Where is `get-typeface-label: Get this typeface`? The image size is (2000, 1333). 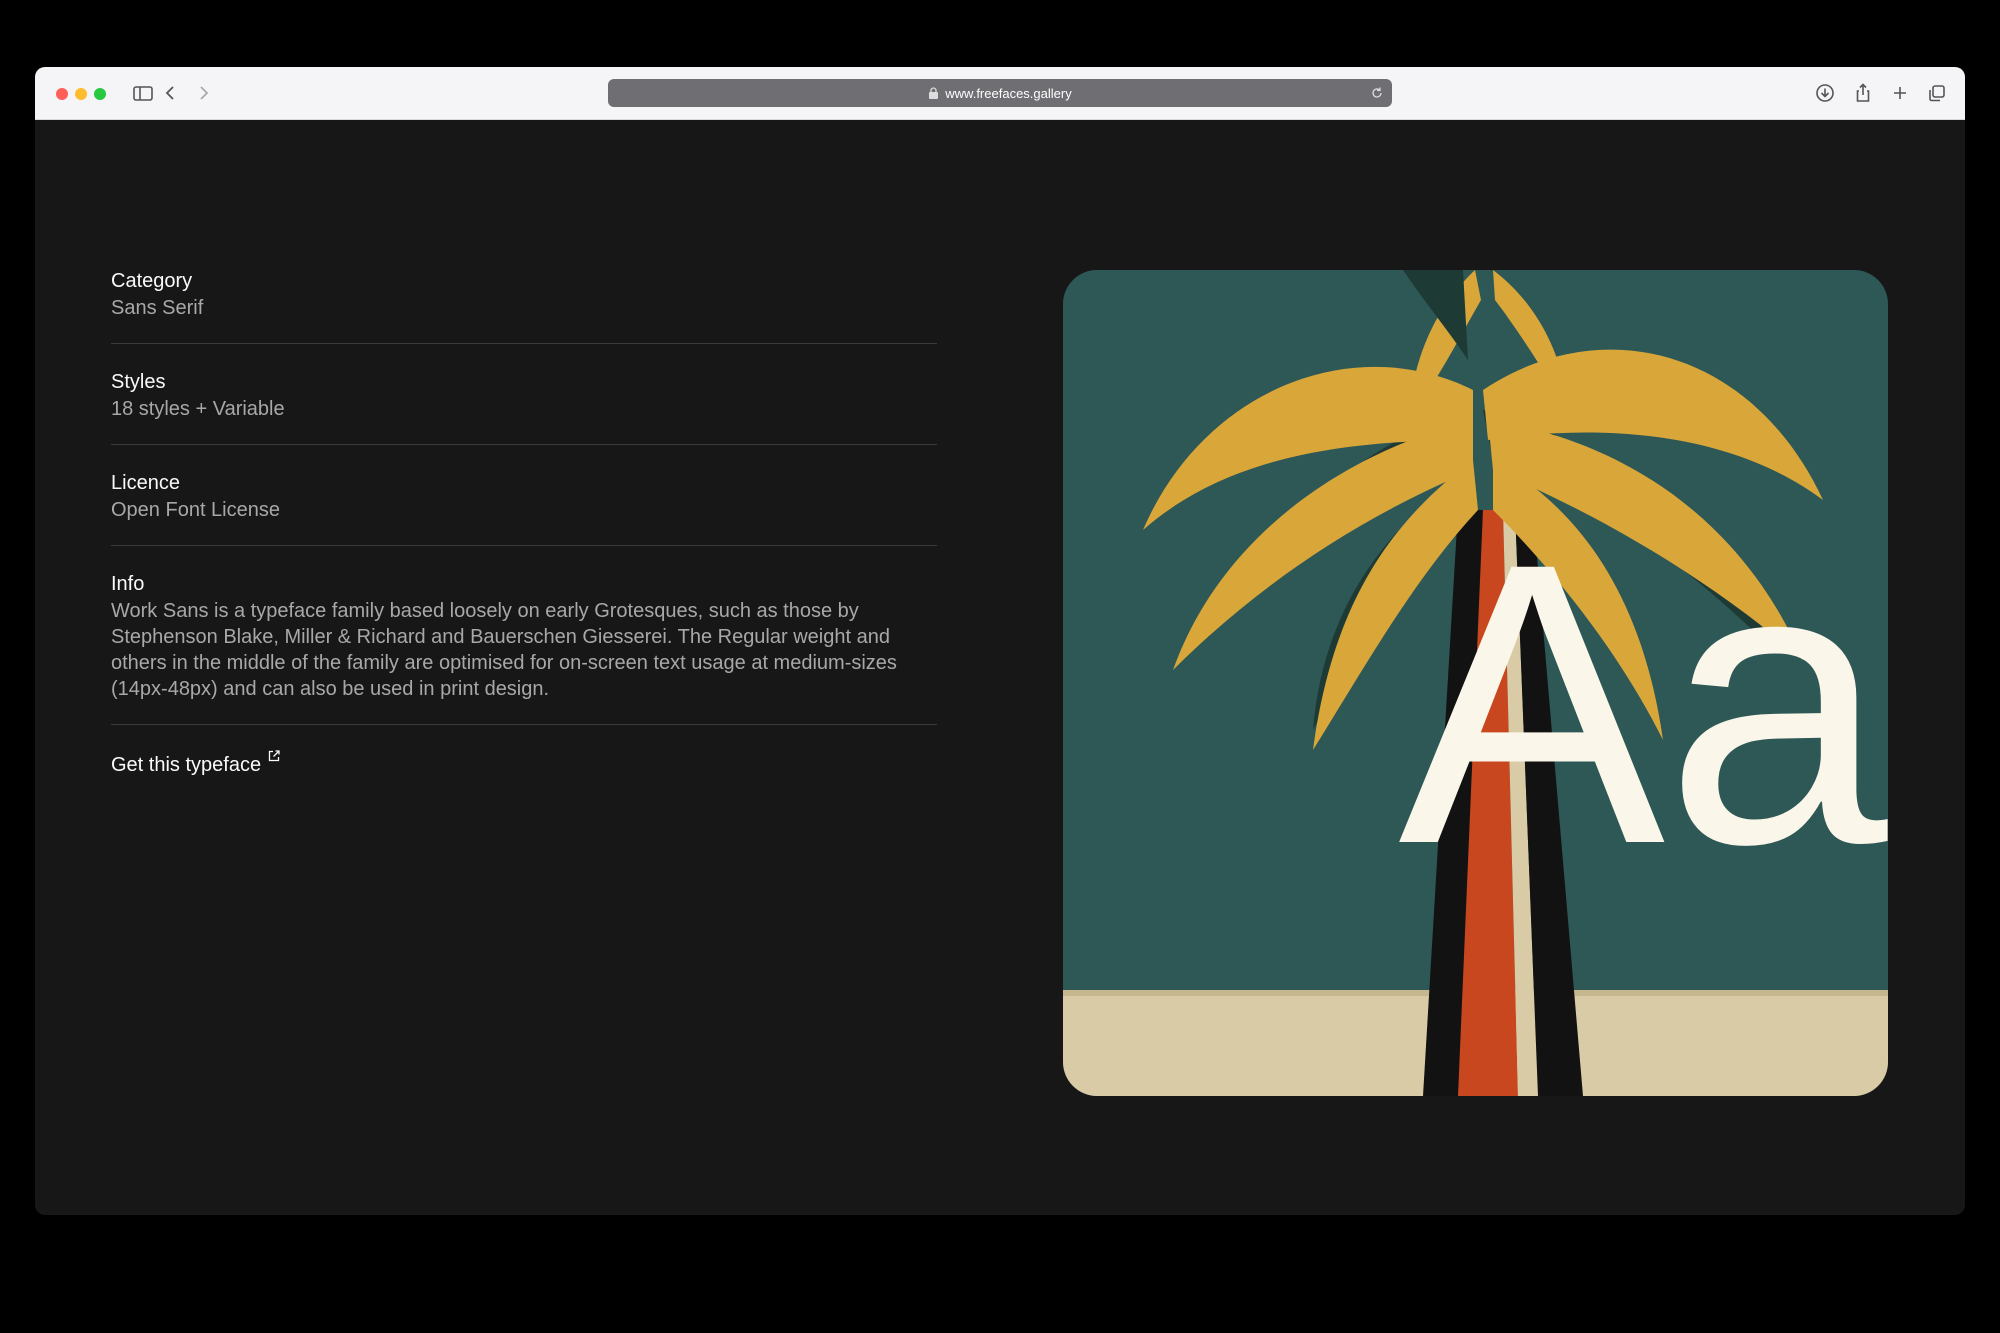
get-typeface-label: Get this typeface is located at coordinates (186, 765).